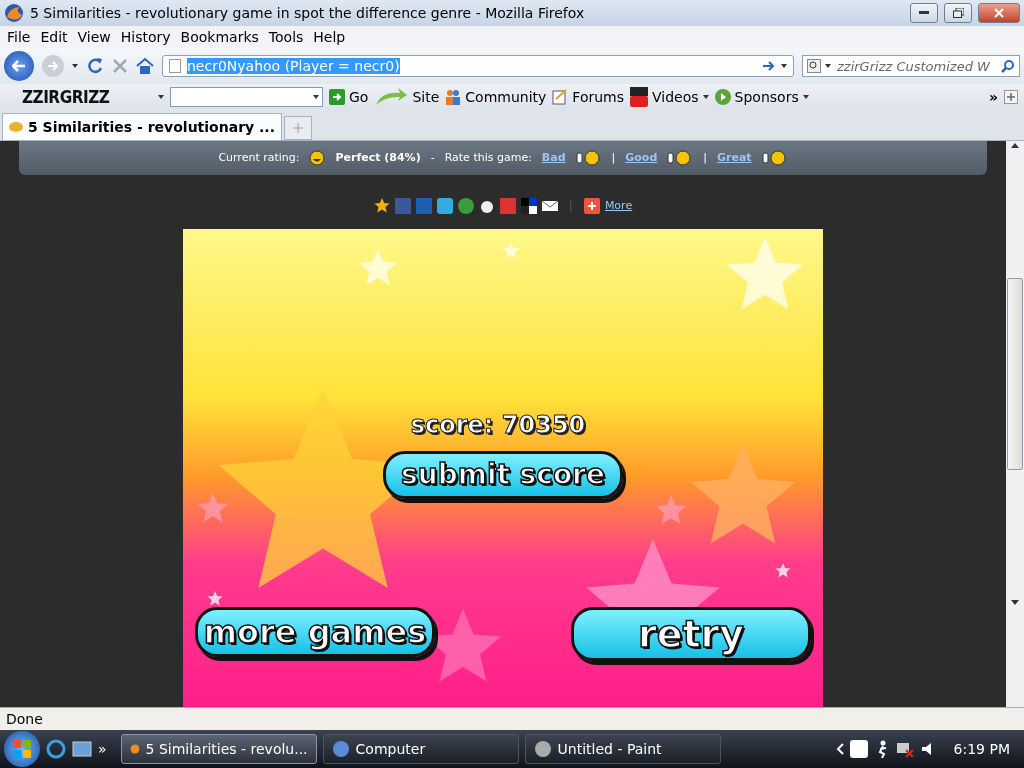 The width and height of the screenshot is (1024, 768). I want to click on scrollbar-thumb, so click(1015, 374).